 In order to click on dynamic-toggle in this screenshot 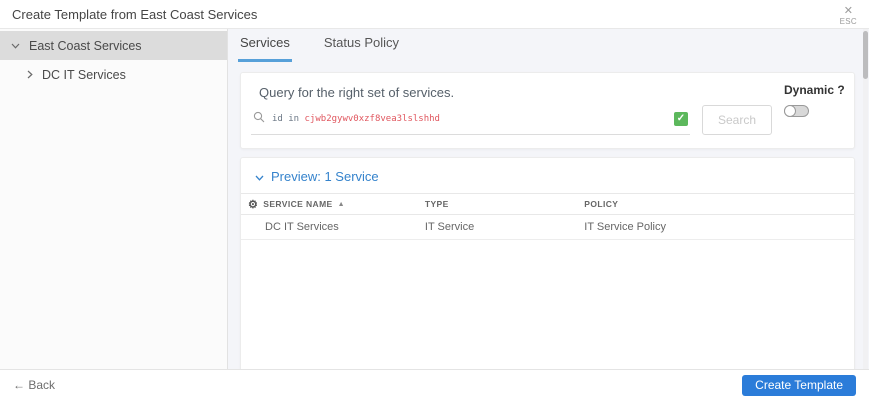, I will do `click(796, 111)`.